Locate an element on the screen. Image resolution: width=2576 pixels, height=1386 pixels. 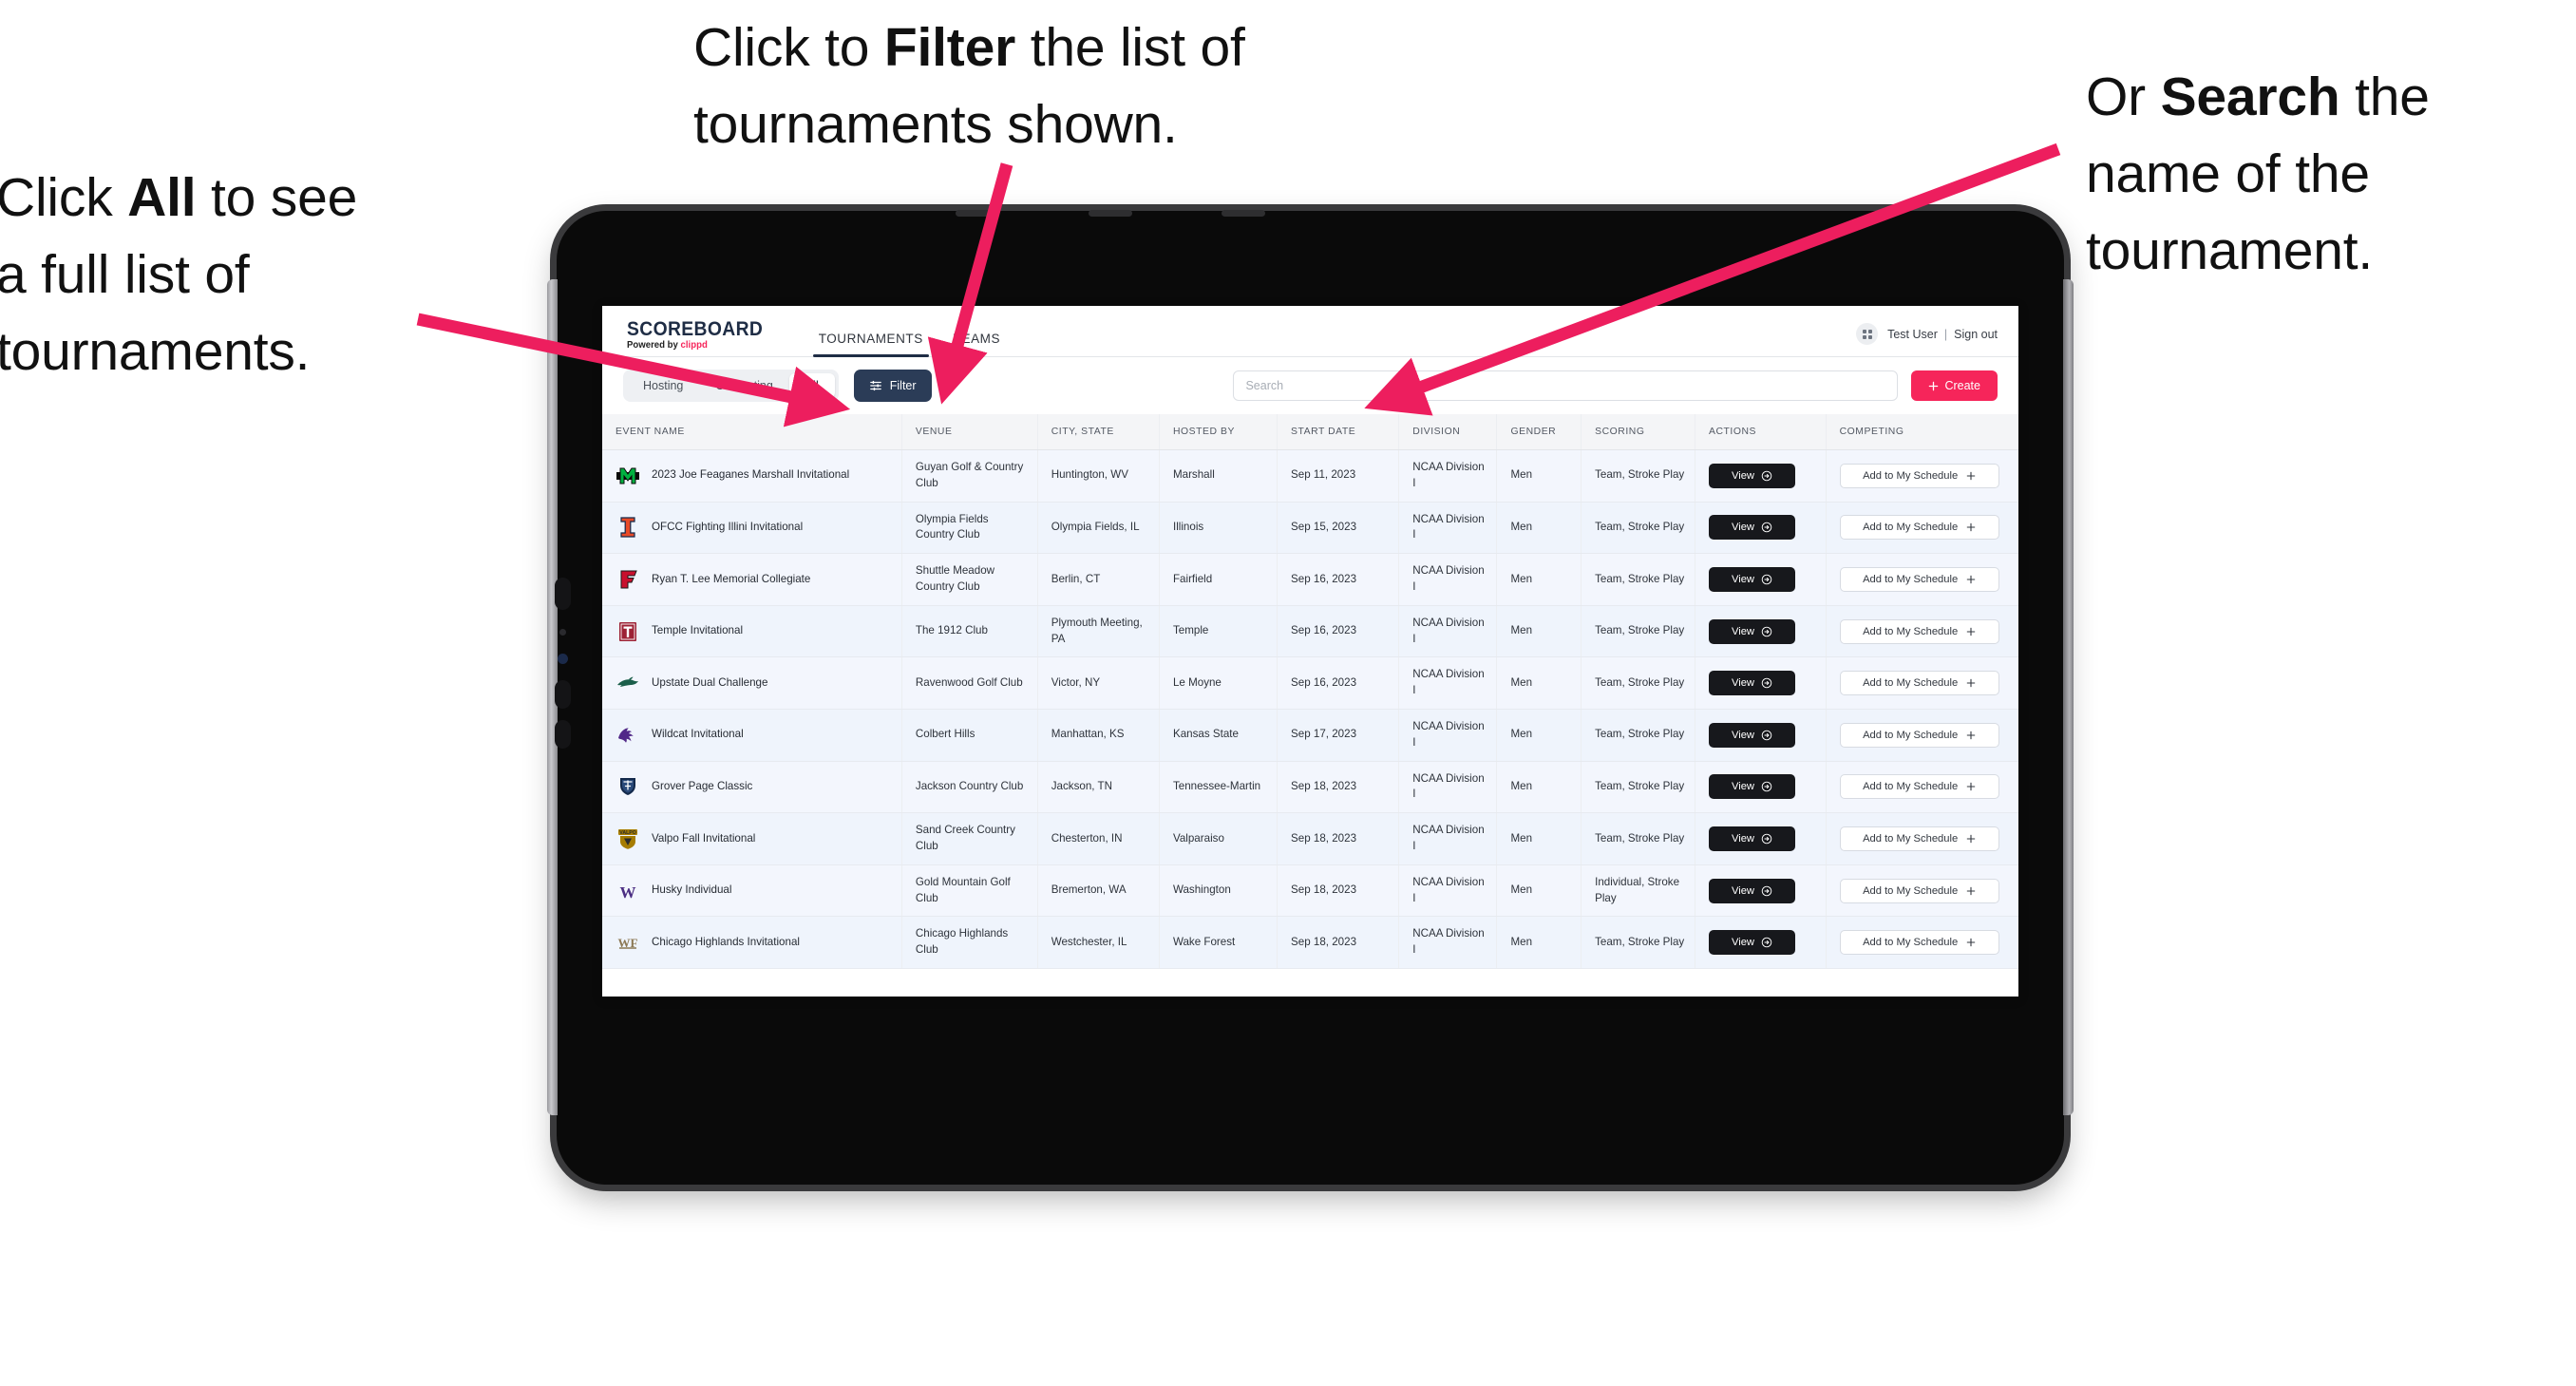
col-scoring: SCORING is located at coordinates (1638, 432).